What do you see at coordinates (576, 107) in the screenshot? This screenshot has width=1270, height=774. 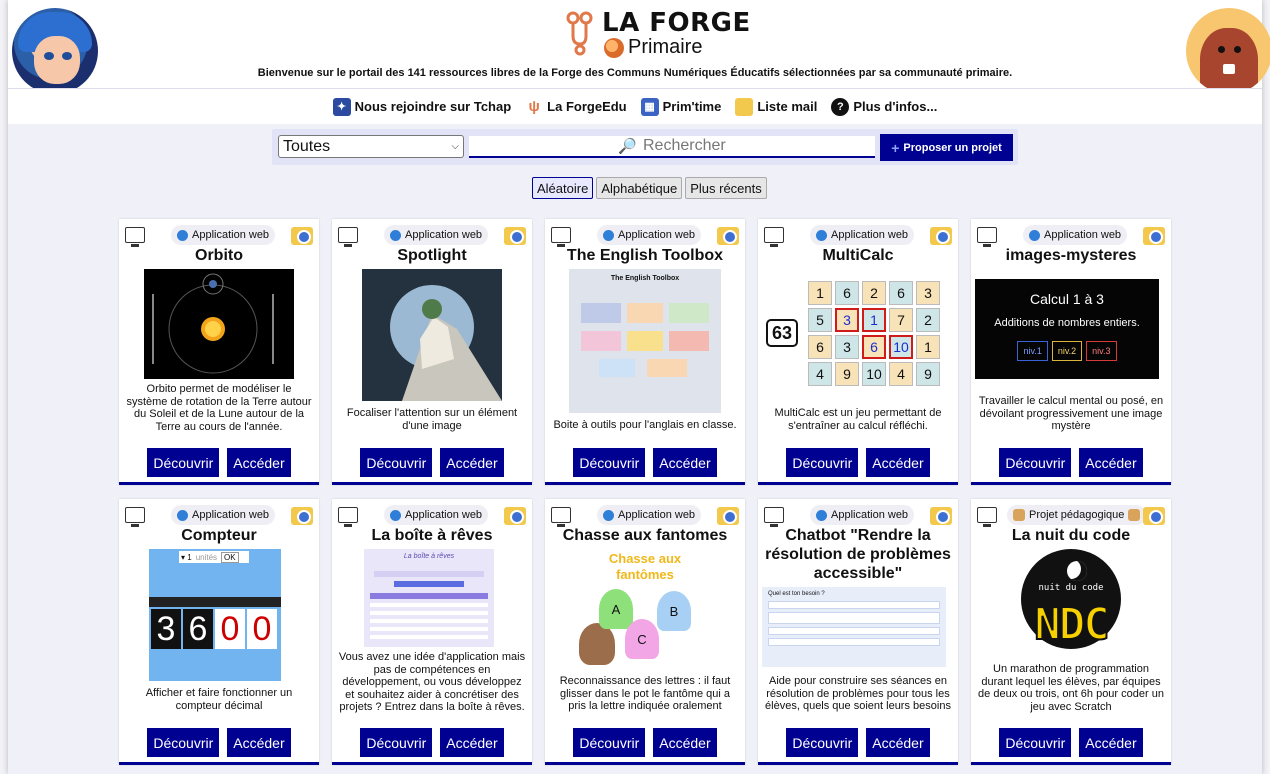 I see `nav-forgeedu: ψ La ForgeEdu` at bounding box center [576, 107].